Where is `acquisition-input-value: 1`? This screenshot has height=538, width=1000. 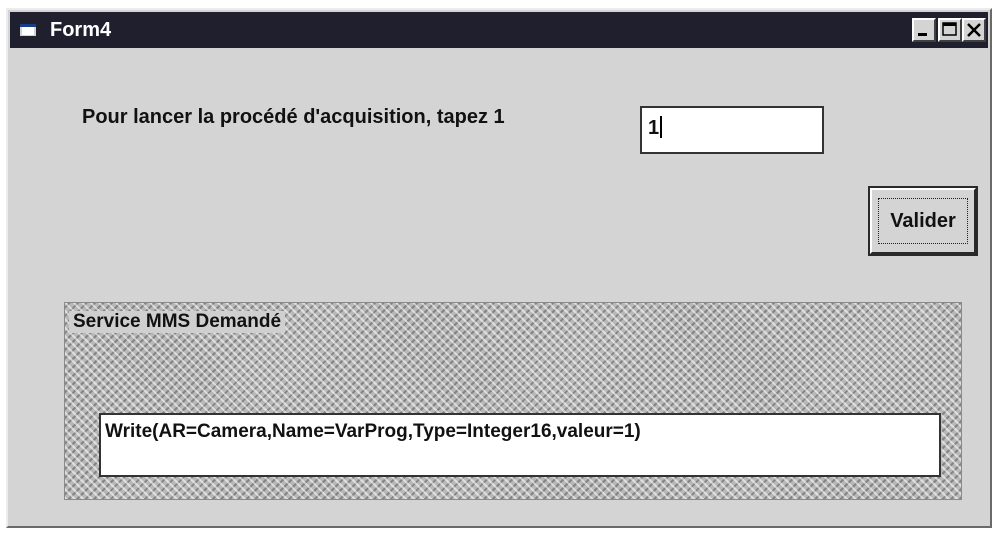 acquisition-input-value: 1 is located at coordinates (654, 128).